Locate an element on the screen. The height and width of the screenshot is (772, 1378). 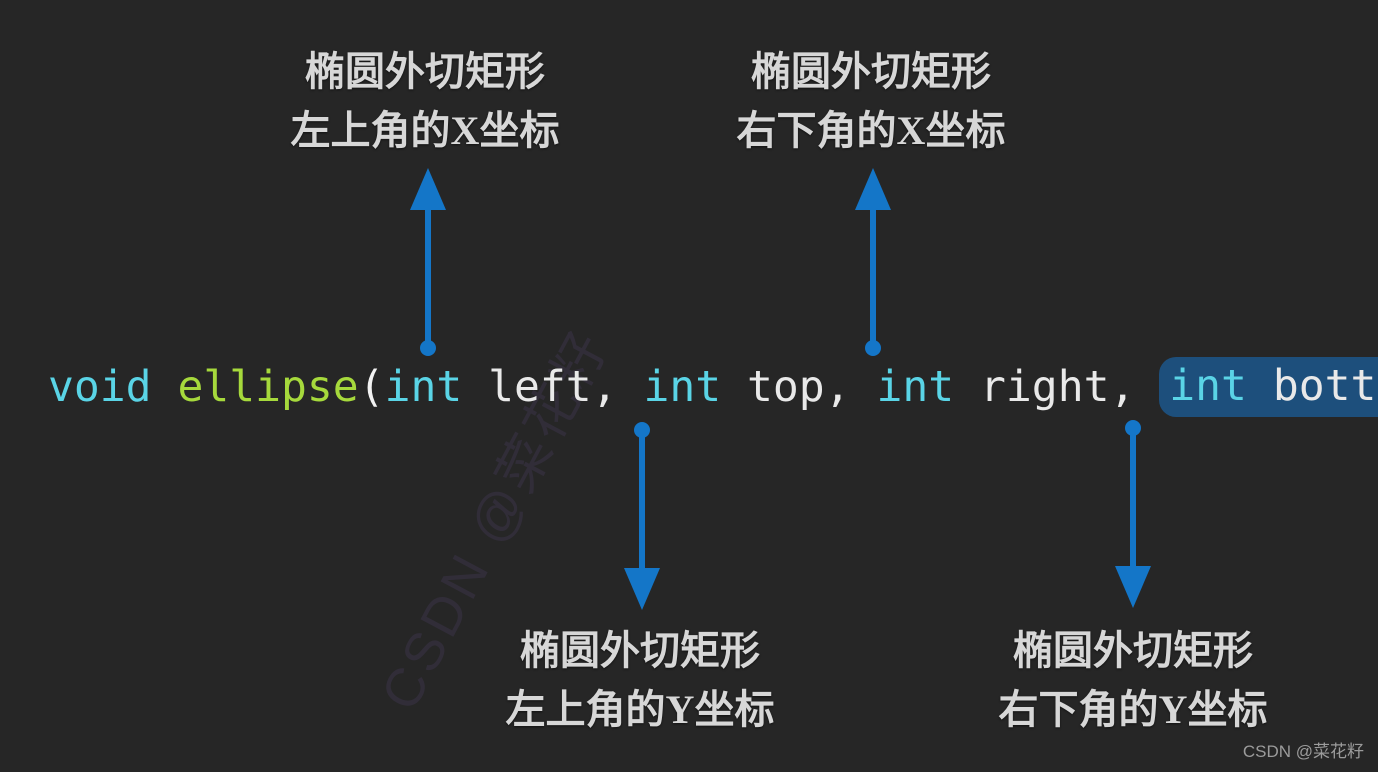
annotation-right-bottom: 椭圆外切矩形 右下角的Y坐标 is located at coordinates (1133, 680).